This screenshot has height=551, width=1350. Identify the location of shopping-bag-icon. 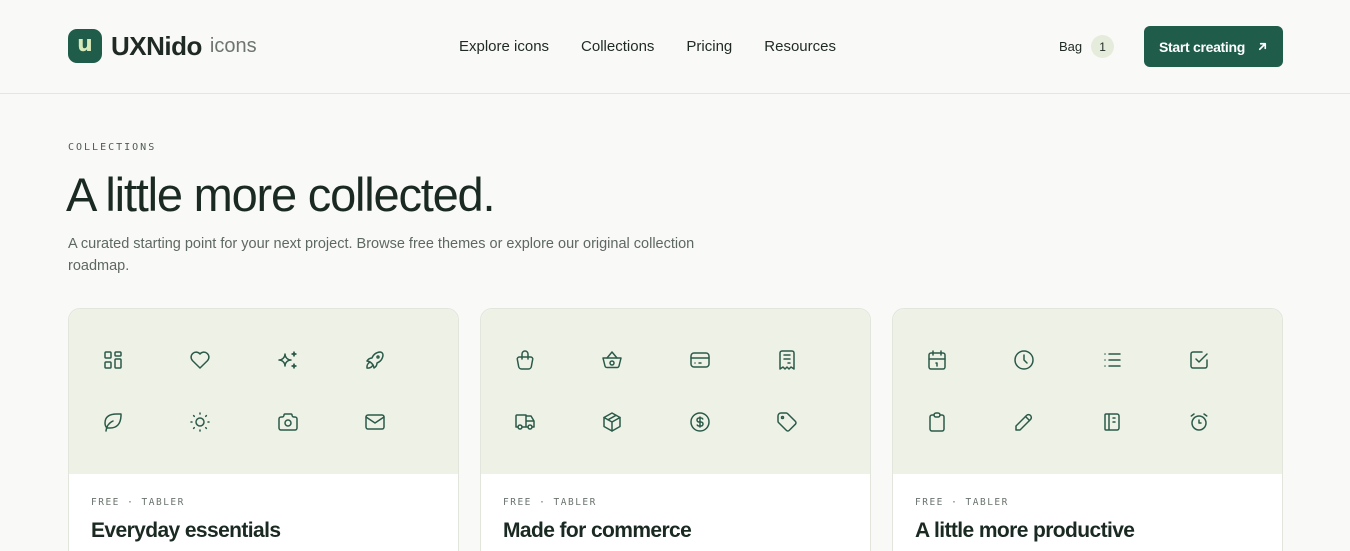
(525, 360).